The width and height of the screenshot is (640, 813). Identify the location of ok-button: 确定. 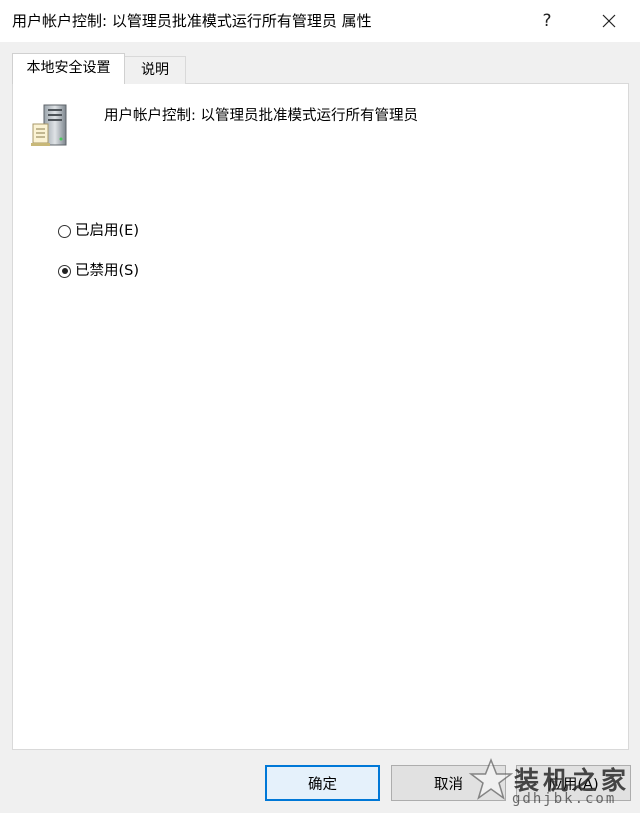
(322, 783).